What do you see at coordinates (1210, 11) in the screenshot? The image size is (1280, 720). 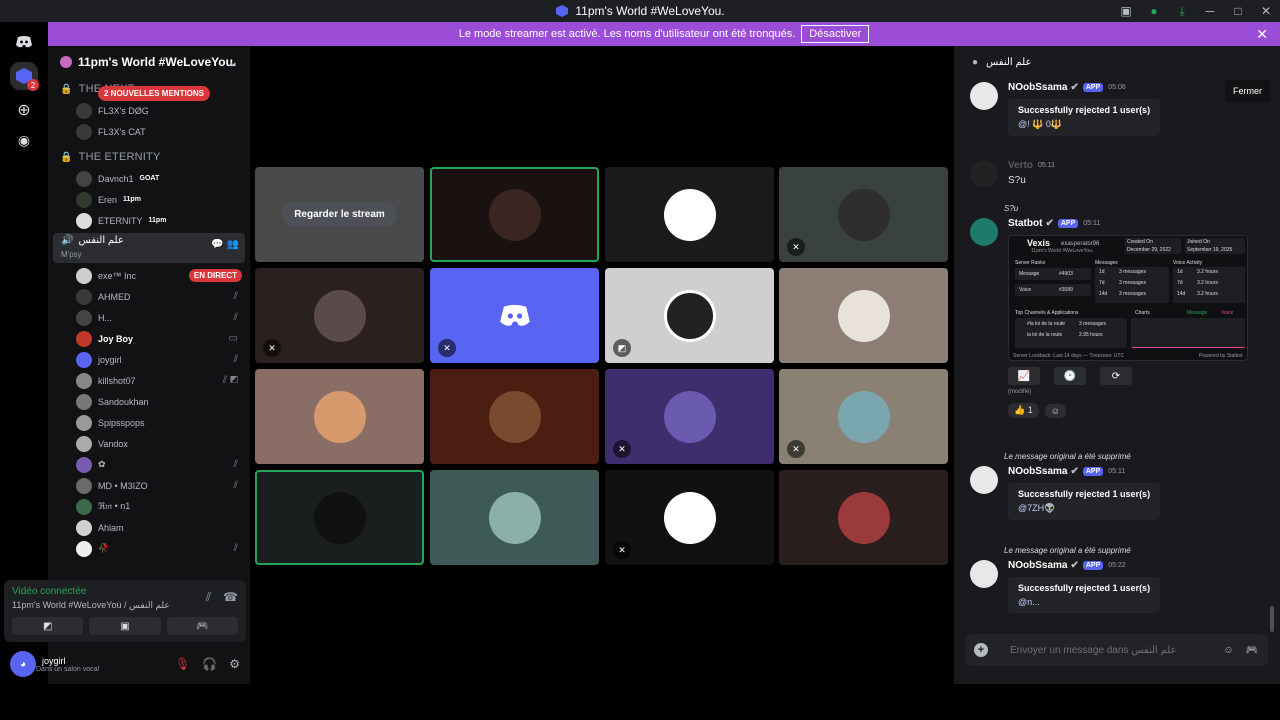 I see `minimize-button: ─` at bounding box center [1210, 11].